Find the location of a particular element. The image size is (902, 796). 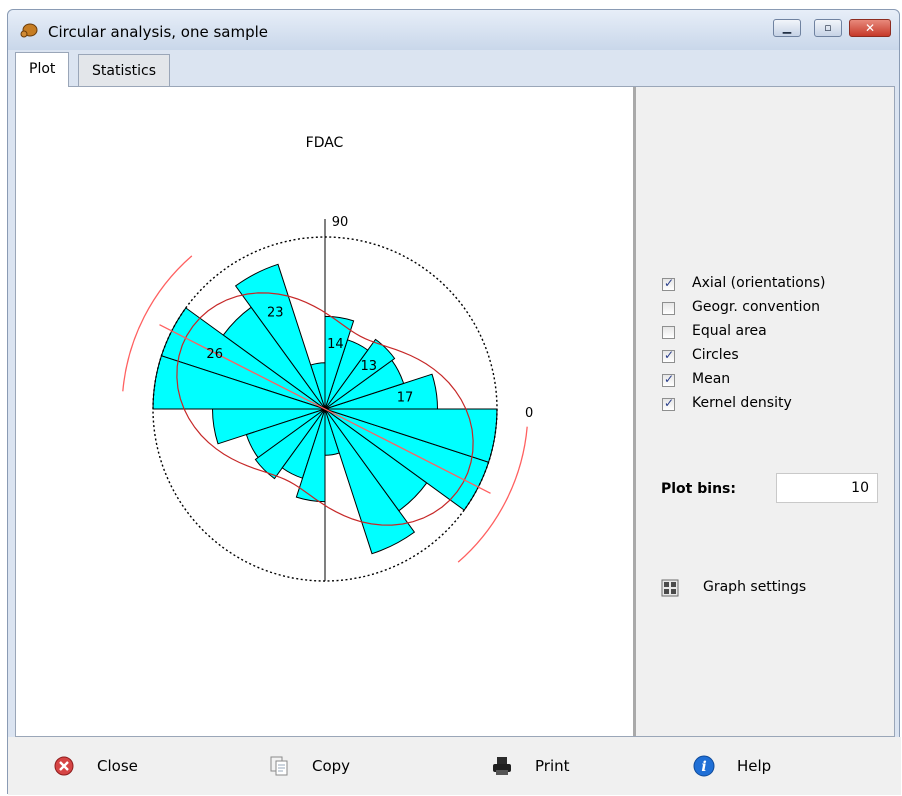

print-label: Print is located at coordinates (552, 766).